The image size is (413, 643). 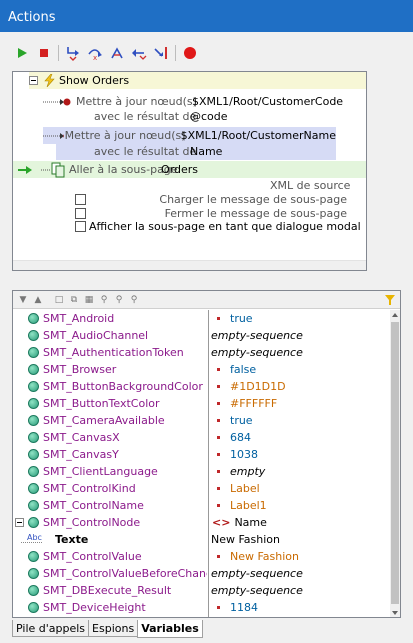 I want to click on copy-icon: ⧉, so click(x=74, y=300).